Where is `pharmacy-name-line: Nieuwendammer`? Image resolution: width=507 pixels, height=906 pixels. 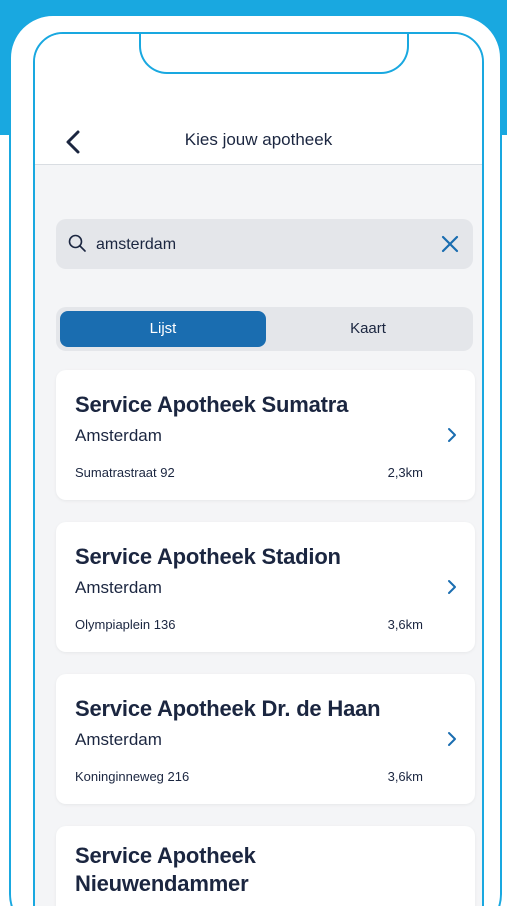
pharmacy-name-line: Nieuwendammer is located at coordinates (162, 883).